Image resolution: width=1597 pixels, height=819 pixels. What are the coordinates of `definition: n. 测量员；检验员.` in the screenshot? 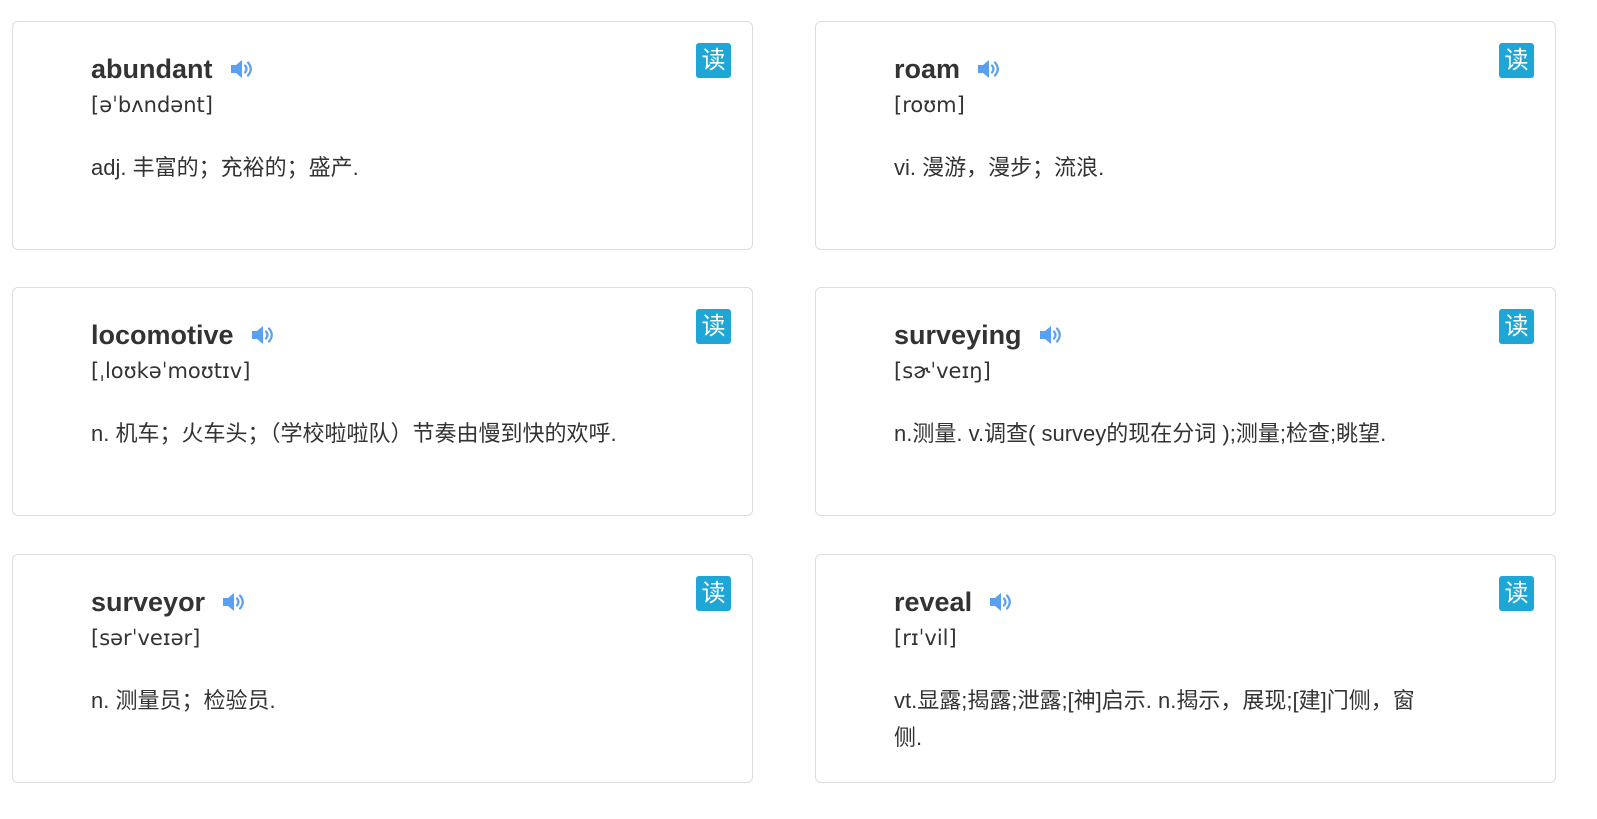 It's located at (183, 700).